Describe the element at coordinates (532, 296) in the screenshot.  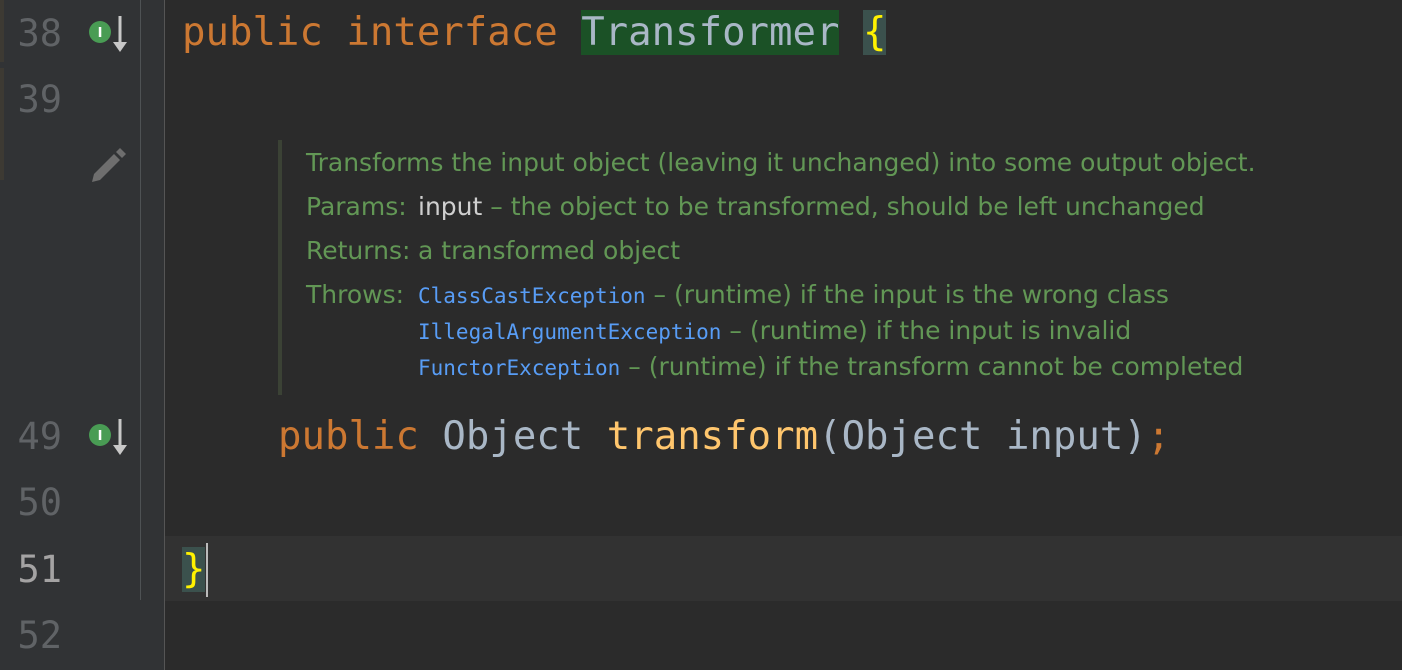
I see `doc-exception-link: ClassCastException` at that location.